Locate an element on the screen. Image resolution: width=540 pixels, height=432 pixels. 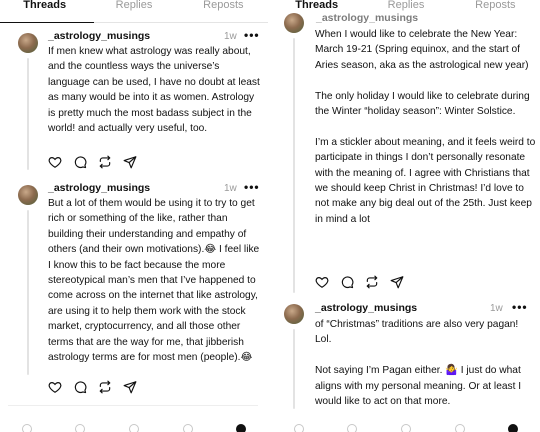
profile-tabs: Threads Replies Reposts is located at coordinates (134, 11).